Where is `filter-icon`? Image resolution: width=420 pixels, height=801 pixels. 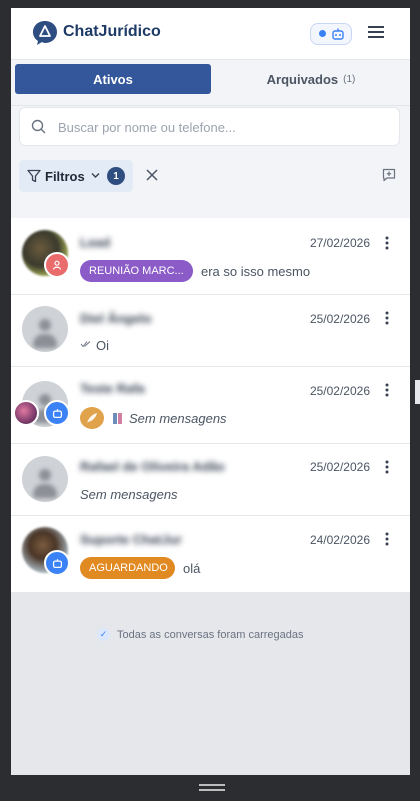
filter-icon is located at coordinates (34, 176).